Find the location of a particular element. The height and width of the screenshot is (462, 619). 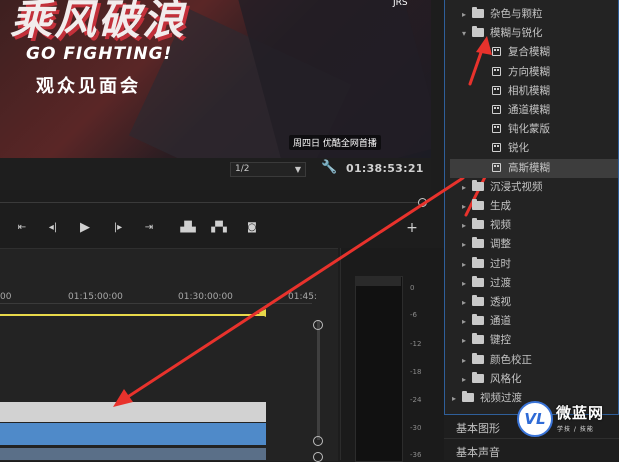

ruler-label: 00 is located at coordinates (6, 297).